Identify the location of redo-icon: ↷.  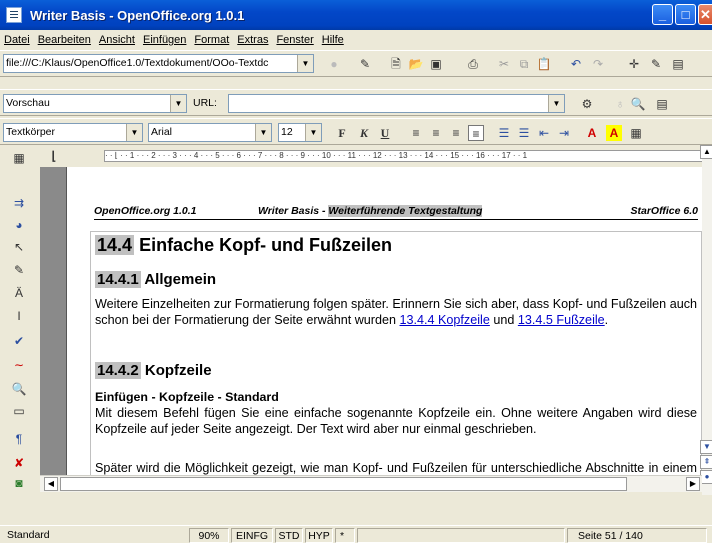
(598, 64).